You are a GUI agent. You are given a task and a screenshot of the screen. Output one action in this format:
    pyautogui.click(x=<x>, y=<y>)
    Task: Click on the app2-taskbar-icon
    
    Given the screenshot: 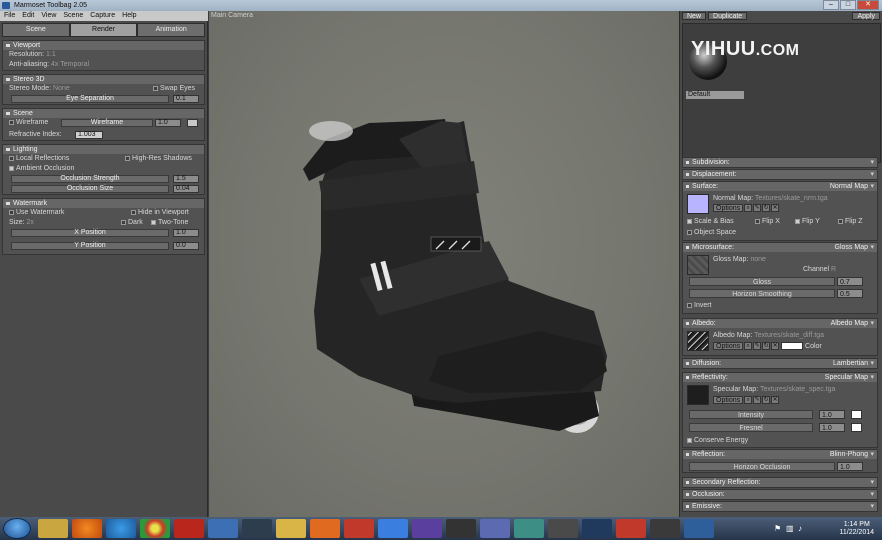 What is the action you would take?
    pyautogui.click(x=427, y=528)
    